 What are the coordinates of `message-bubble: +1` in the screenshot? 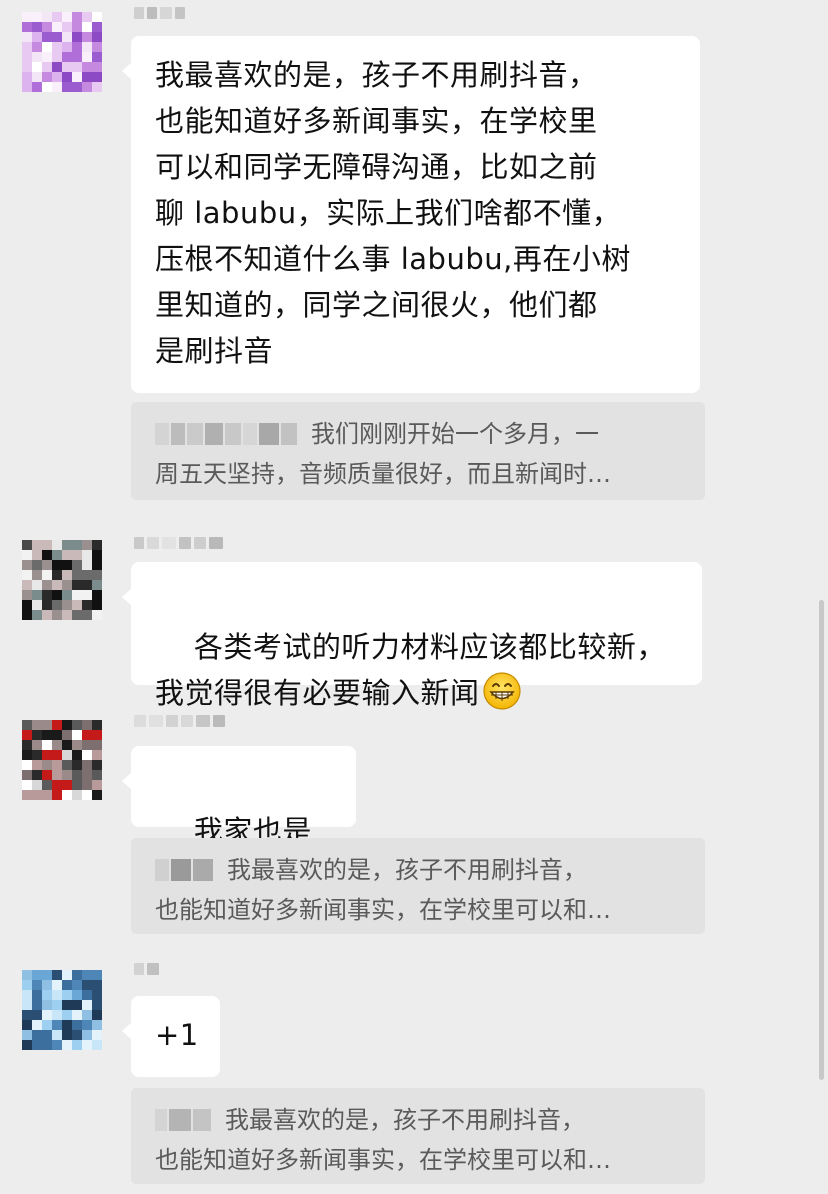 It's located at (171, 1036).